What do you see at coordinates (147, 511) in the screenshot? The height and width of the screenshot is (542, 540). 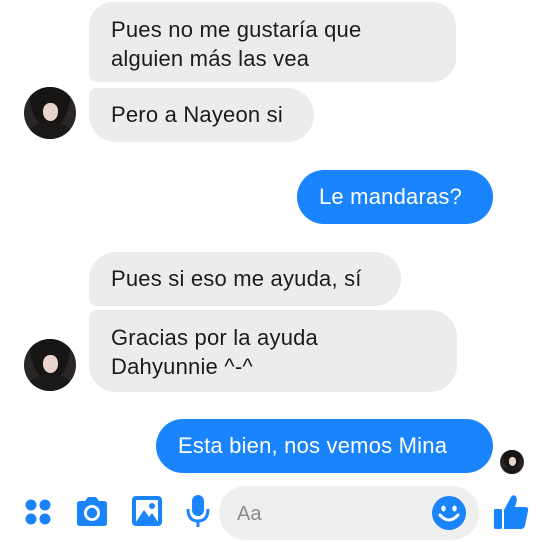 I see `image-gallery-icon` at bounding box center [147, 511].